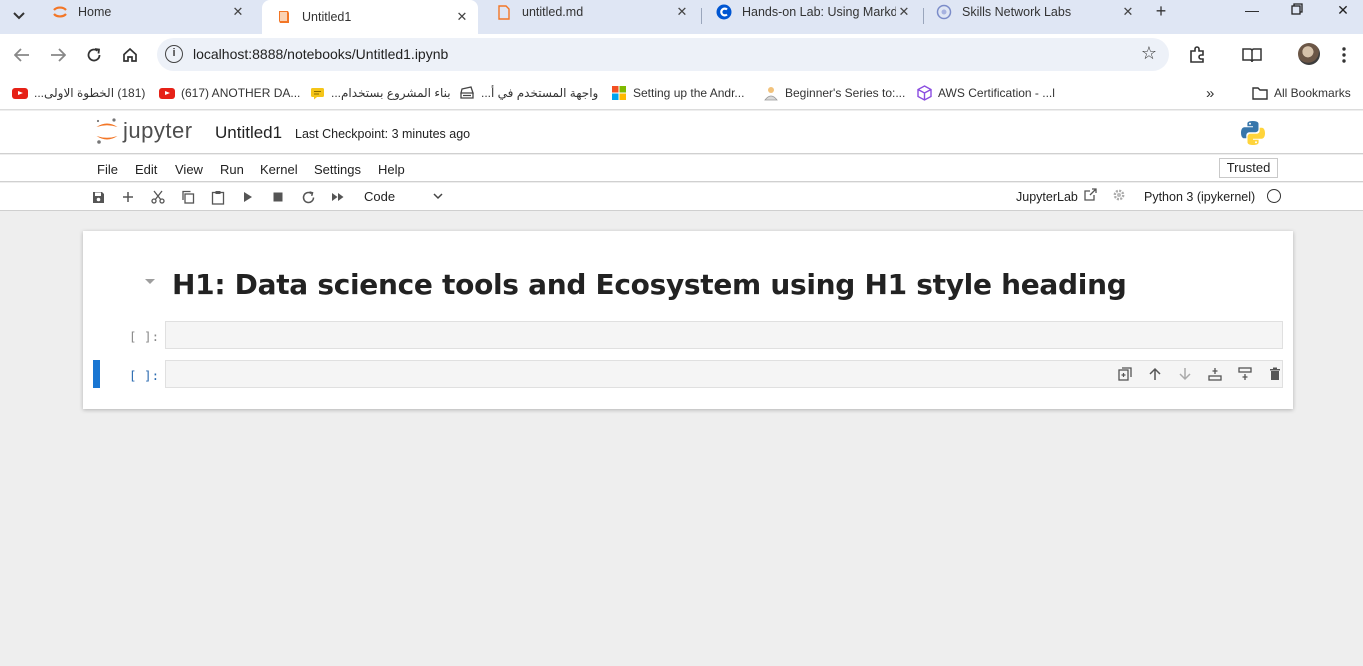  Describe the element at coordinates (60, 12) in the screenshot. I see `jupyter-icon` at that location.